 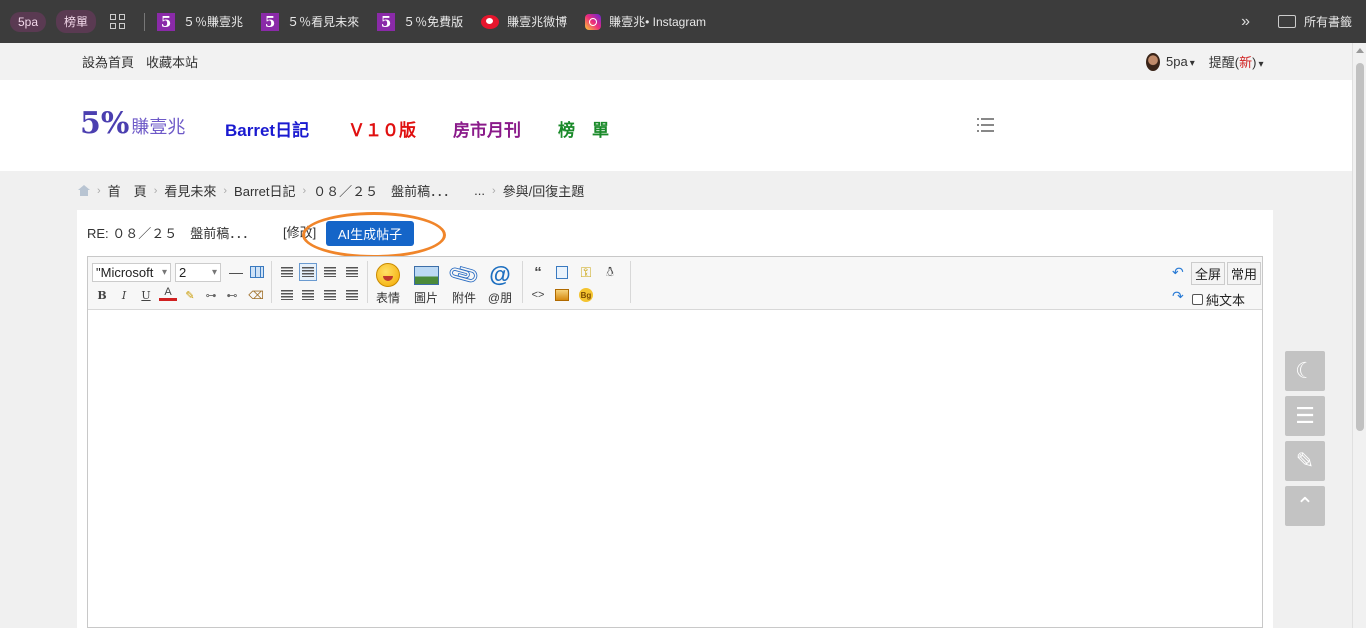 I want to click on ranking-pill: 榜單, so click(x=76, y=21).